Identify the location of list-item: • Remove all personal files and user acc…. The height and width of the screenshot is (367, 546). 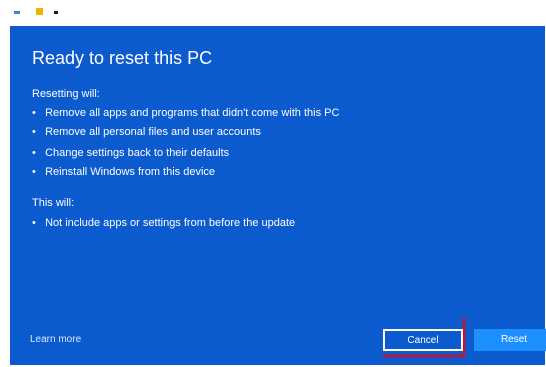
(146, 132).